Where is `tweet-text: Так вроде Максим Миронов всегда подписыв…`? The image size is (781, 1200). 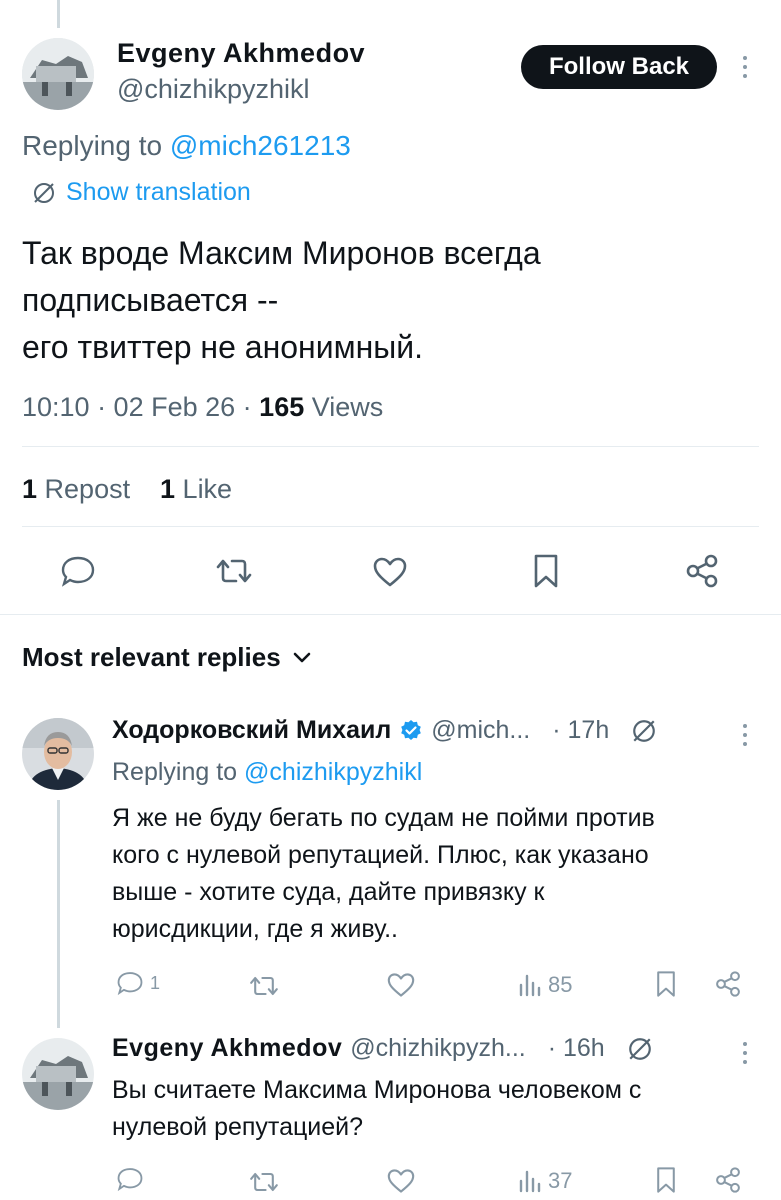
tweet-text: Так вроде Максим Миронов всегда подписыв… is located at coordinates (392, 300).